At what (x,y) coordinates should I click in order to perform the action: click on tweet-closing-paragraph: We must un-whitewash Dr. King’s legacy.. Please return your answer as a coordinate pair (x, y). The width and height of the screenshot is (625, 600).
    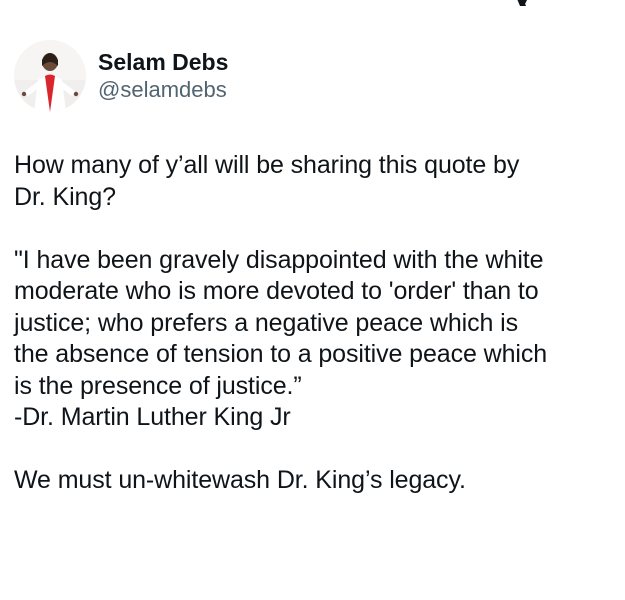
    Looking at the image, I should click on (314, 481).